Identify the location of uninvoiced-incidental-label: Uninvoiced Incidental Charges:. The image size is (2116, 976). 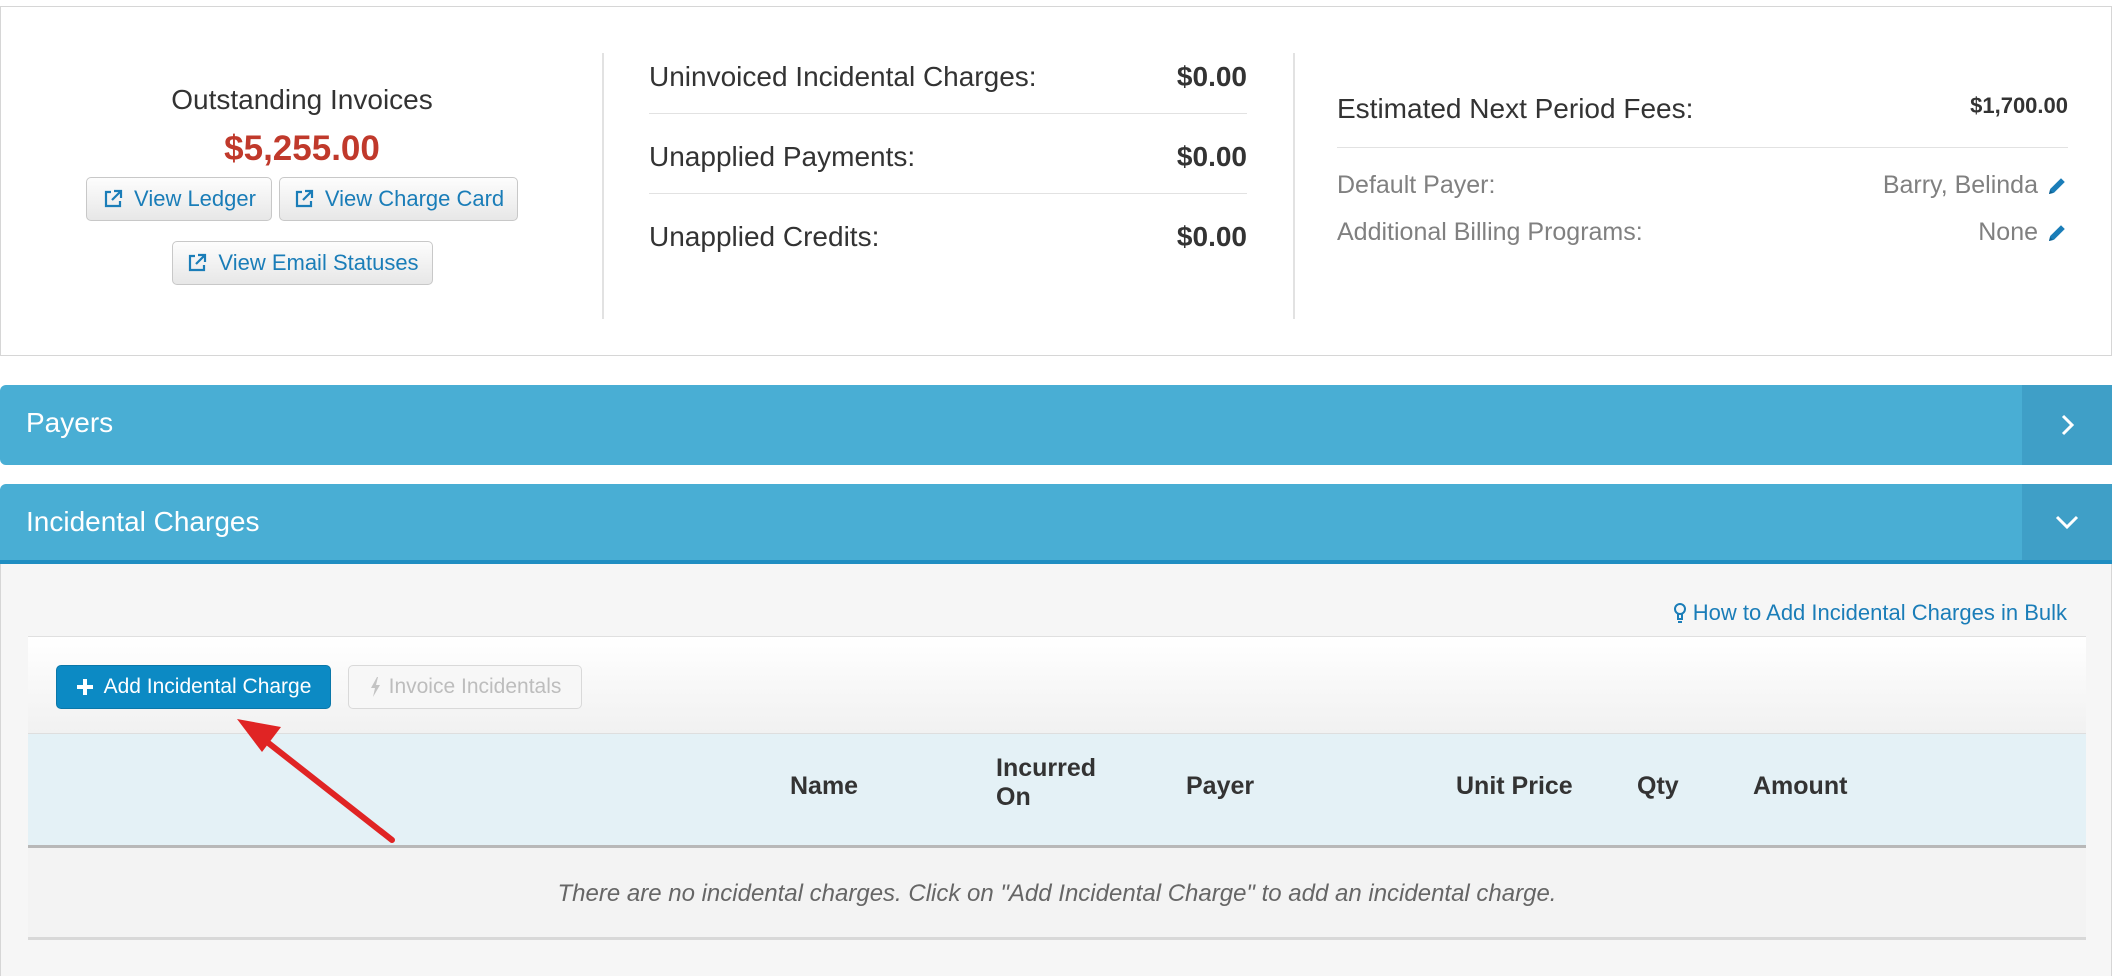
(843, 76).